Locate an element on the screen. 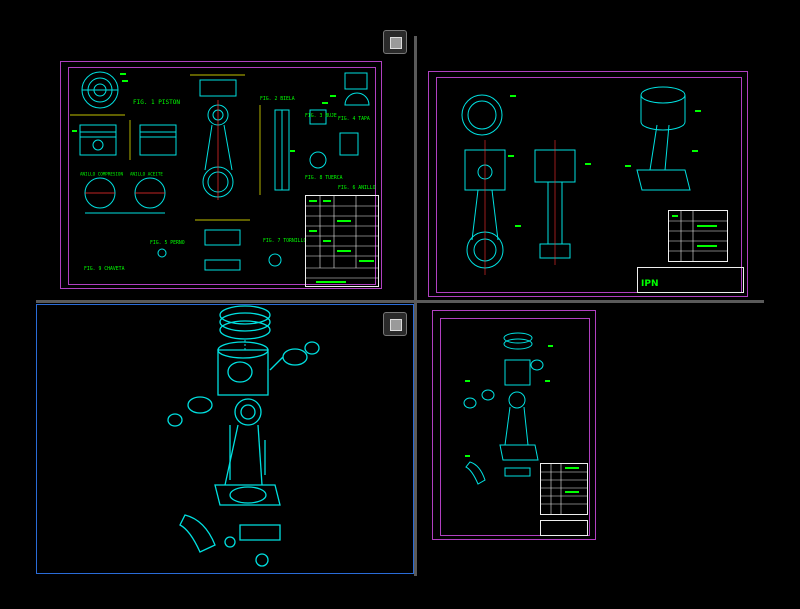 Image resolution: width=800 pixels, height=609 pixels. title-block-exploded is located at coordinates (564, 489).